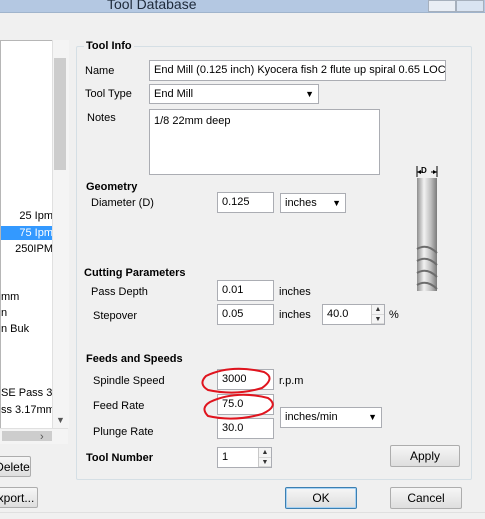  I want to click on diameter-field: 0.125, so click(245, 202).